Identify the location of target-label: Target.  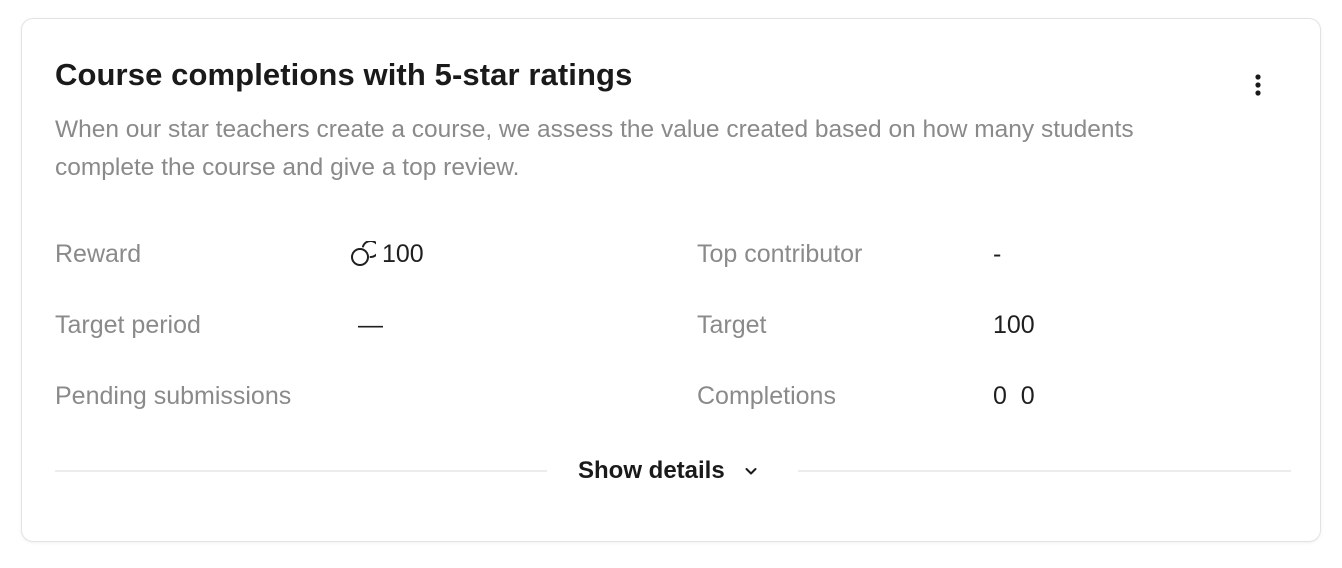
(732, 325).